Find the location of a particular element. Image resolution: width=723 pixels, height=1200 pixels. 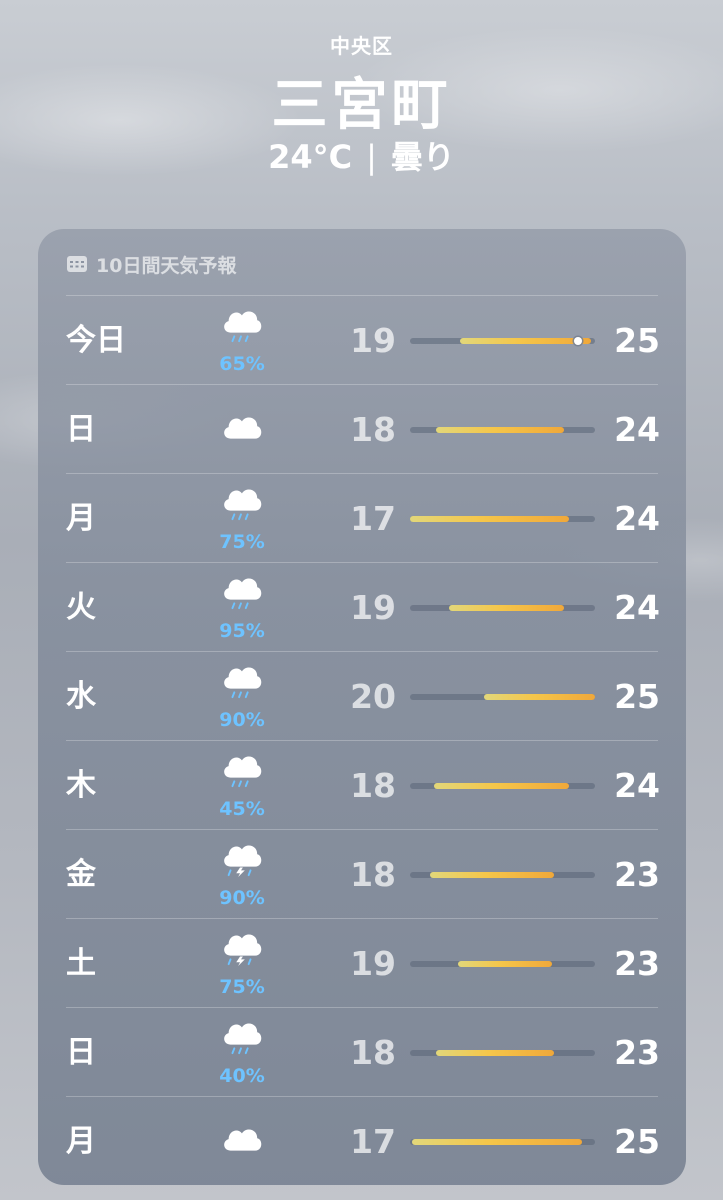

forecast-row: 月 75% 17 24 is located at coordinates (362, 518).